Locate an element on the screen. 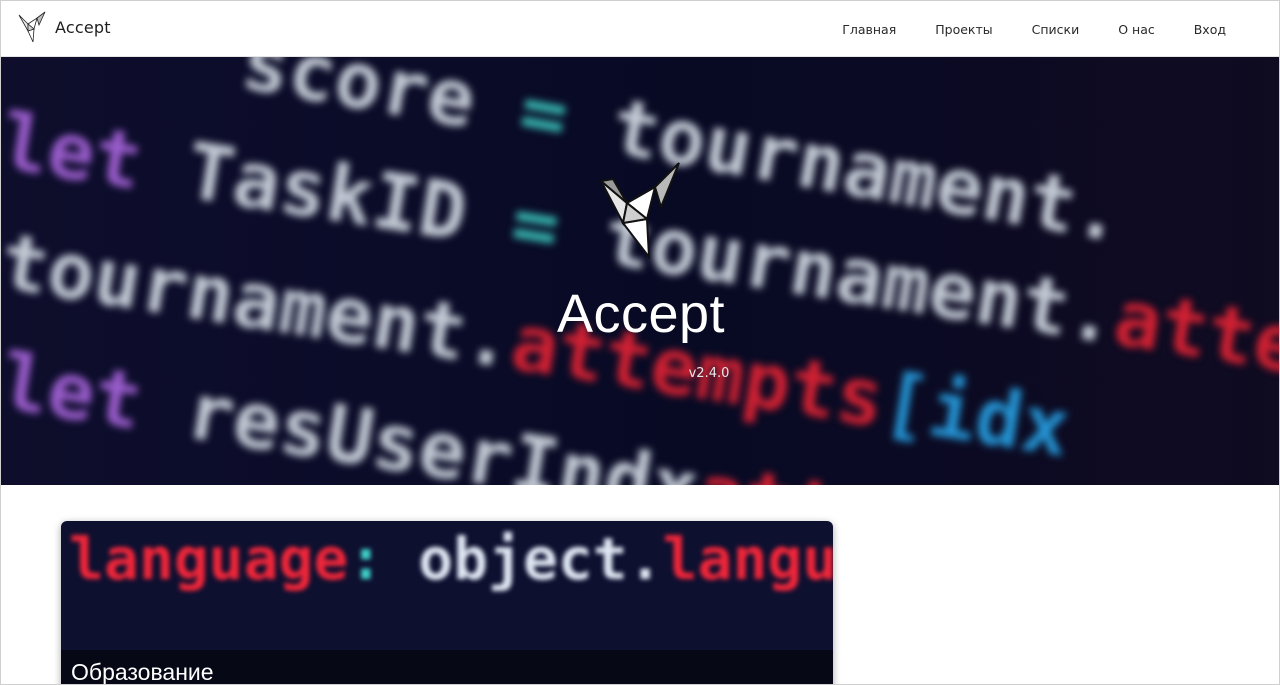  category-card-education: language: object. langu Образование is located at coordinates (447, 603).